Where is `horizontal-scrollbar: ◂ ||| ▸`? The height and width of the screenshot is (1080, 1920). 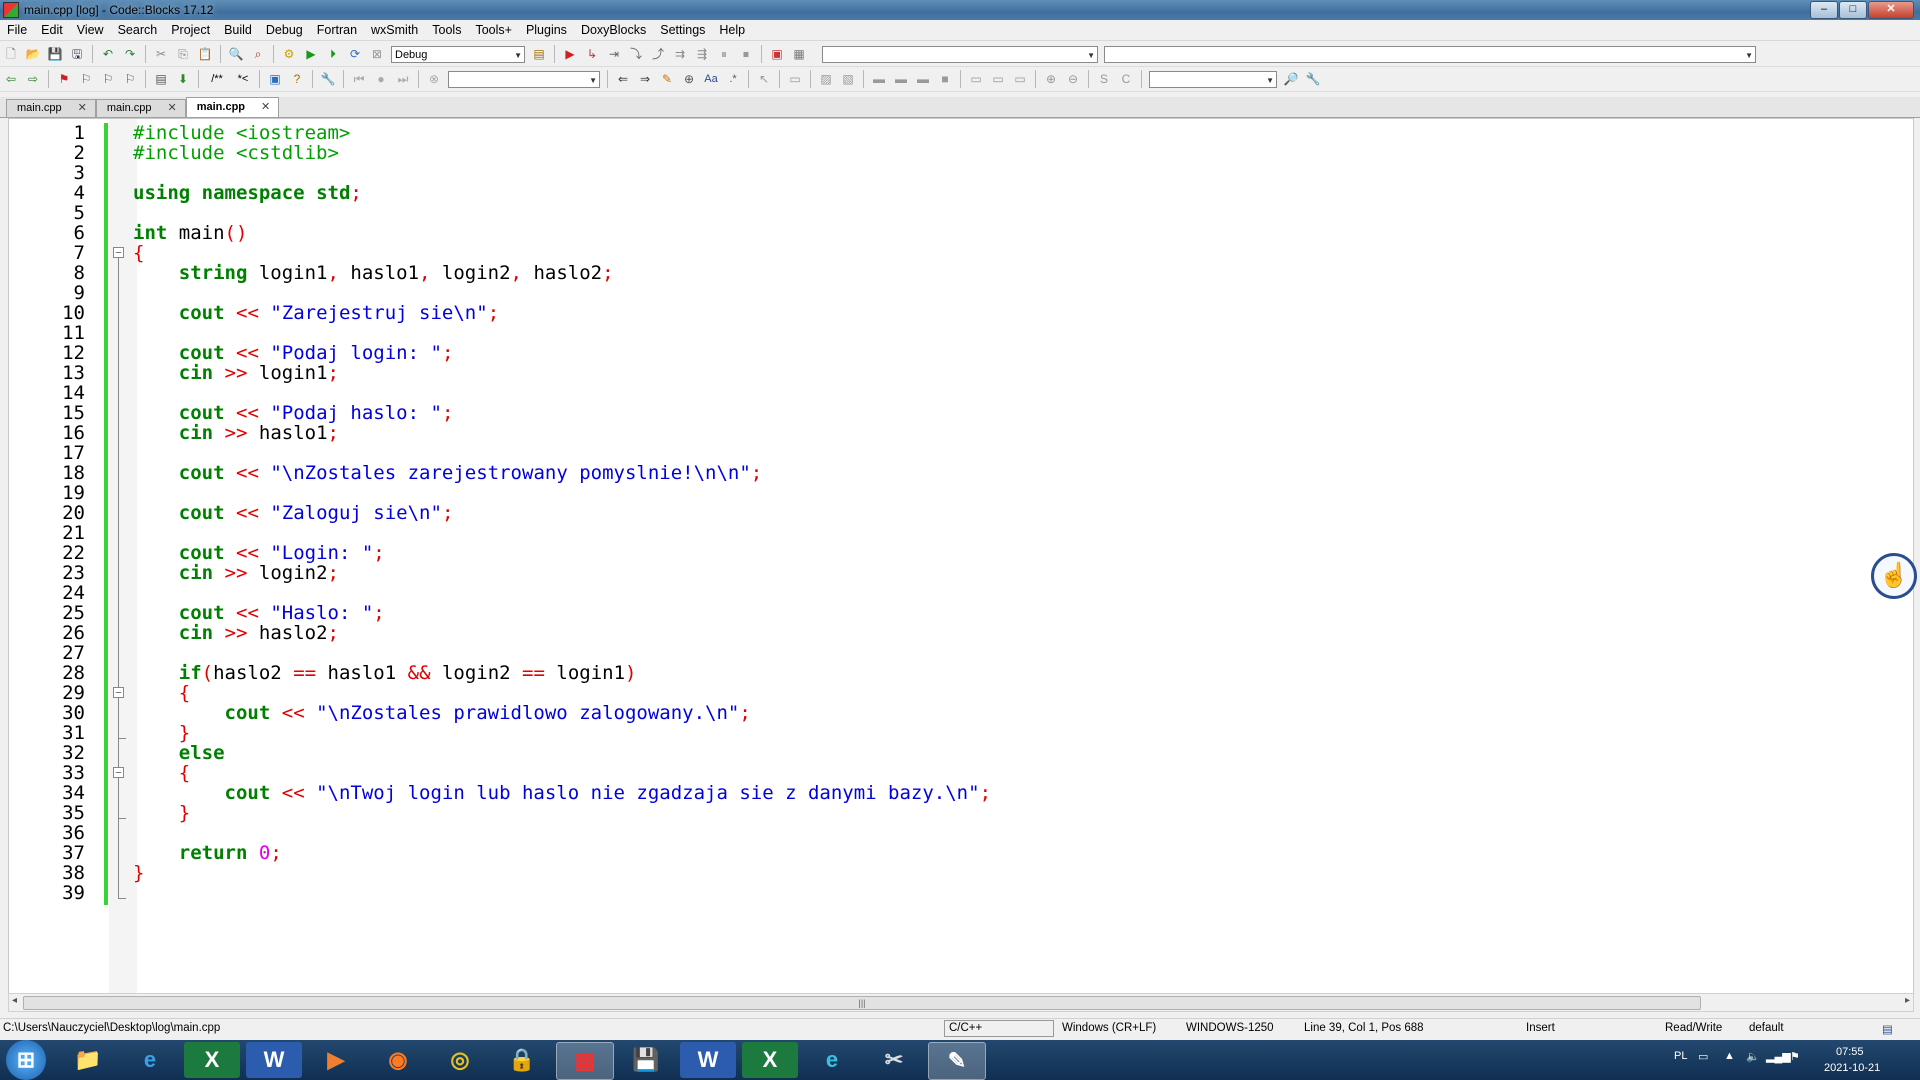
horizontal-scrollbar: ◂ ||| ▸ is located at coordinates (961, 1002).